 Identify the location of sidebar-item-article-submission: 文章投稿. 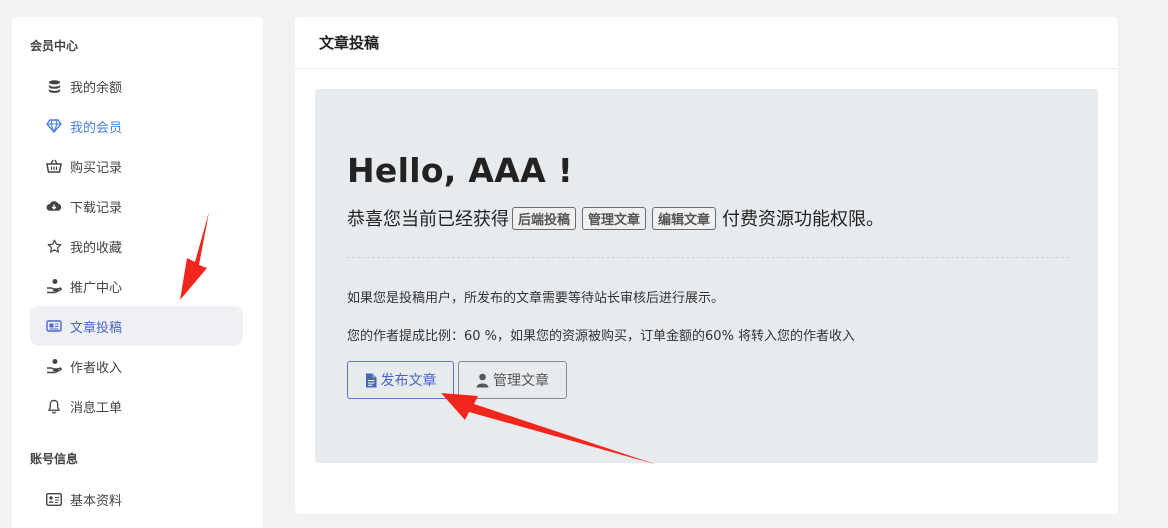
(136, 326).